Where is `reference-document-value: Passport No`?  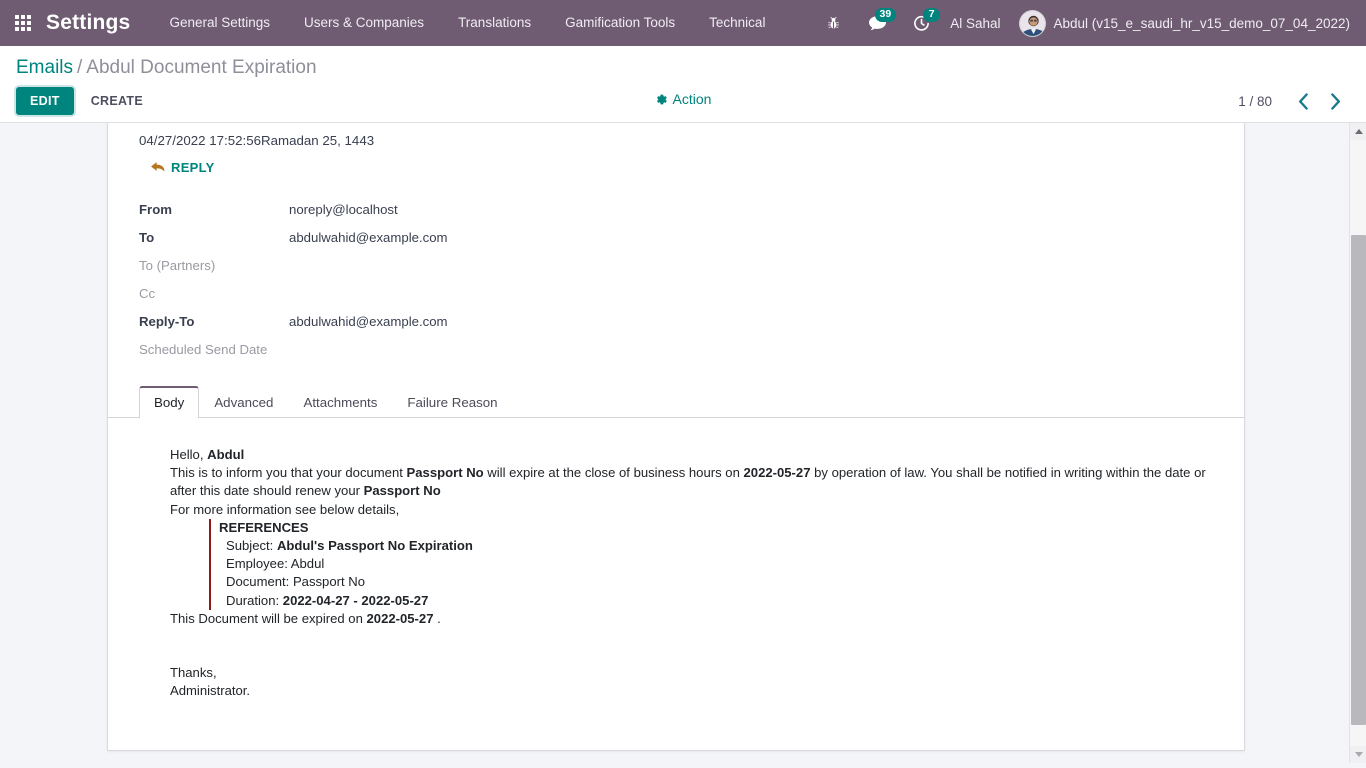
reference-document-value: Passport No is located at coordinates (329, 582).